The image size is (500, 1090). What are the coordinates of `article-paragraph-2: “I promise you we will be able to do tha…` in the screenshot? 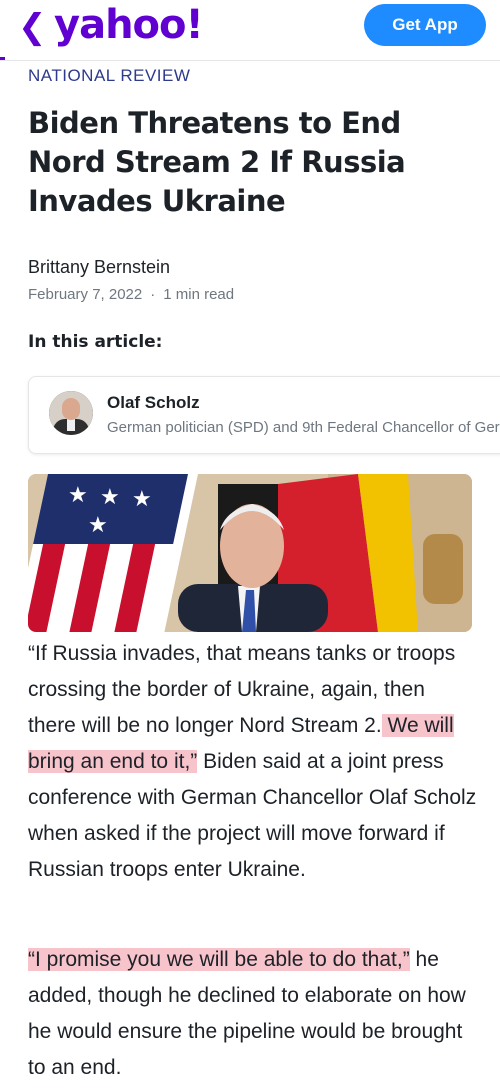 It's located at (253, 1014).